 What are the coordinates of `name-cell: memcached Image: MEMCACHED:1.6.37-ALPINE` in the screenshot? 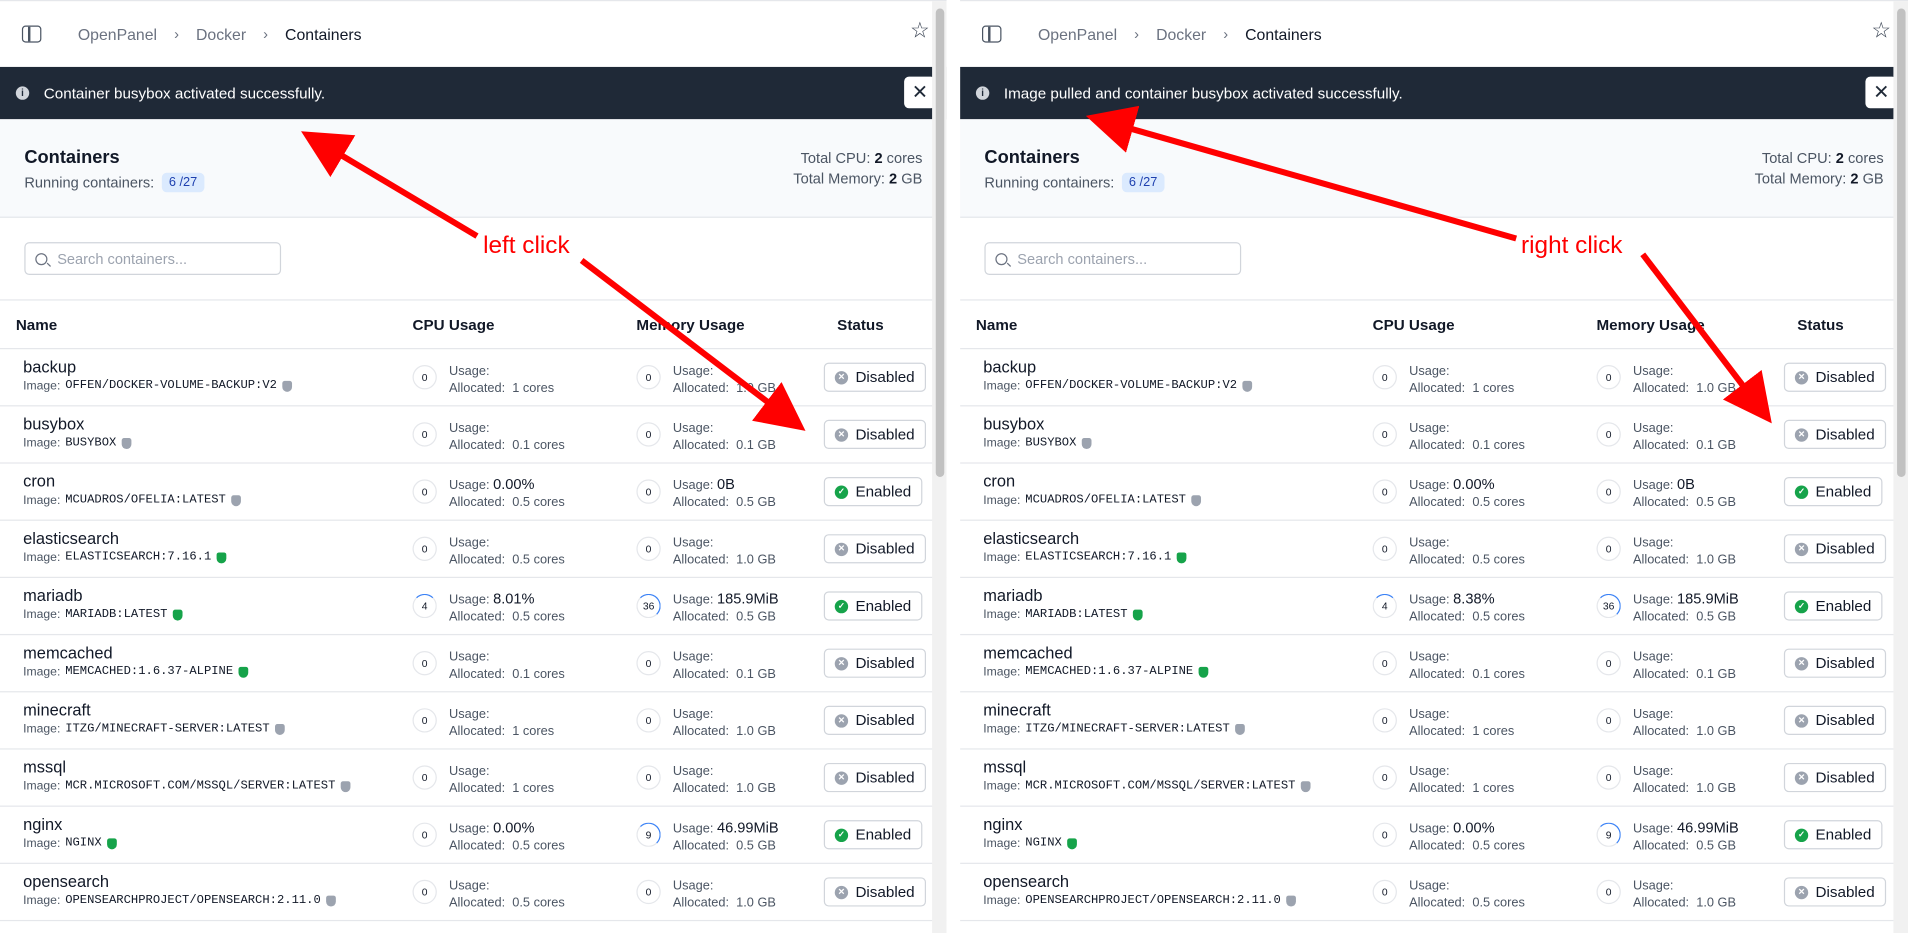 It's located at (1095, 661).